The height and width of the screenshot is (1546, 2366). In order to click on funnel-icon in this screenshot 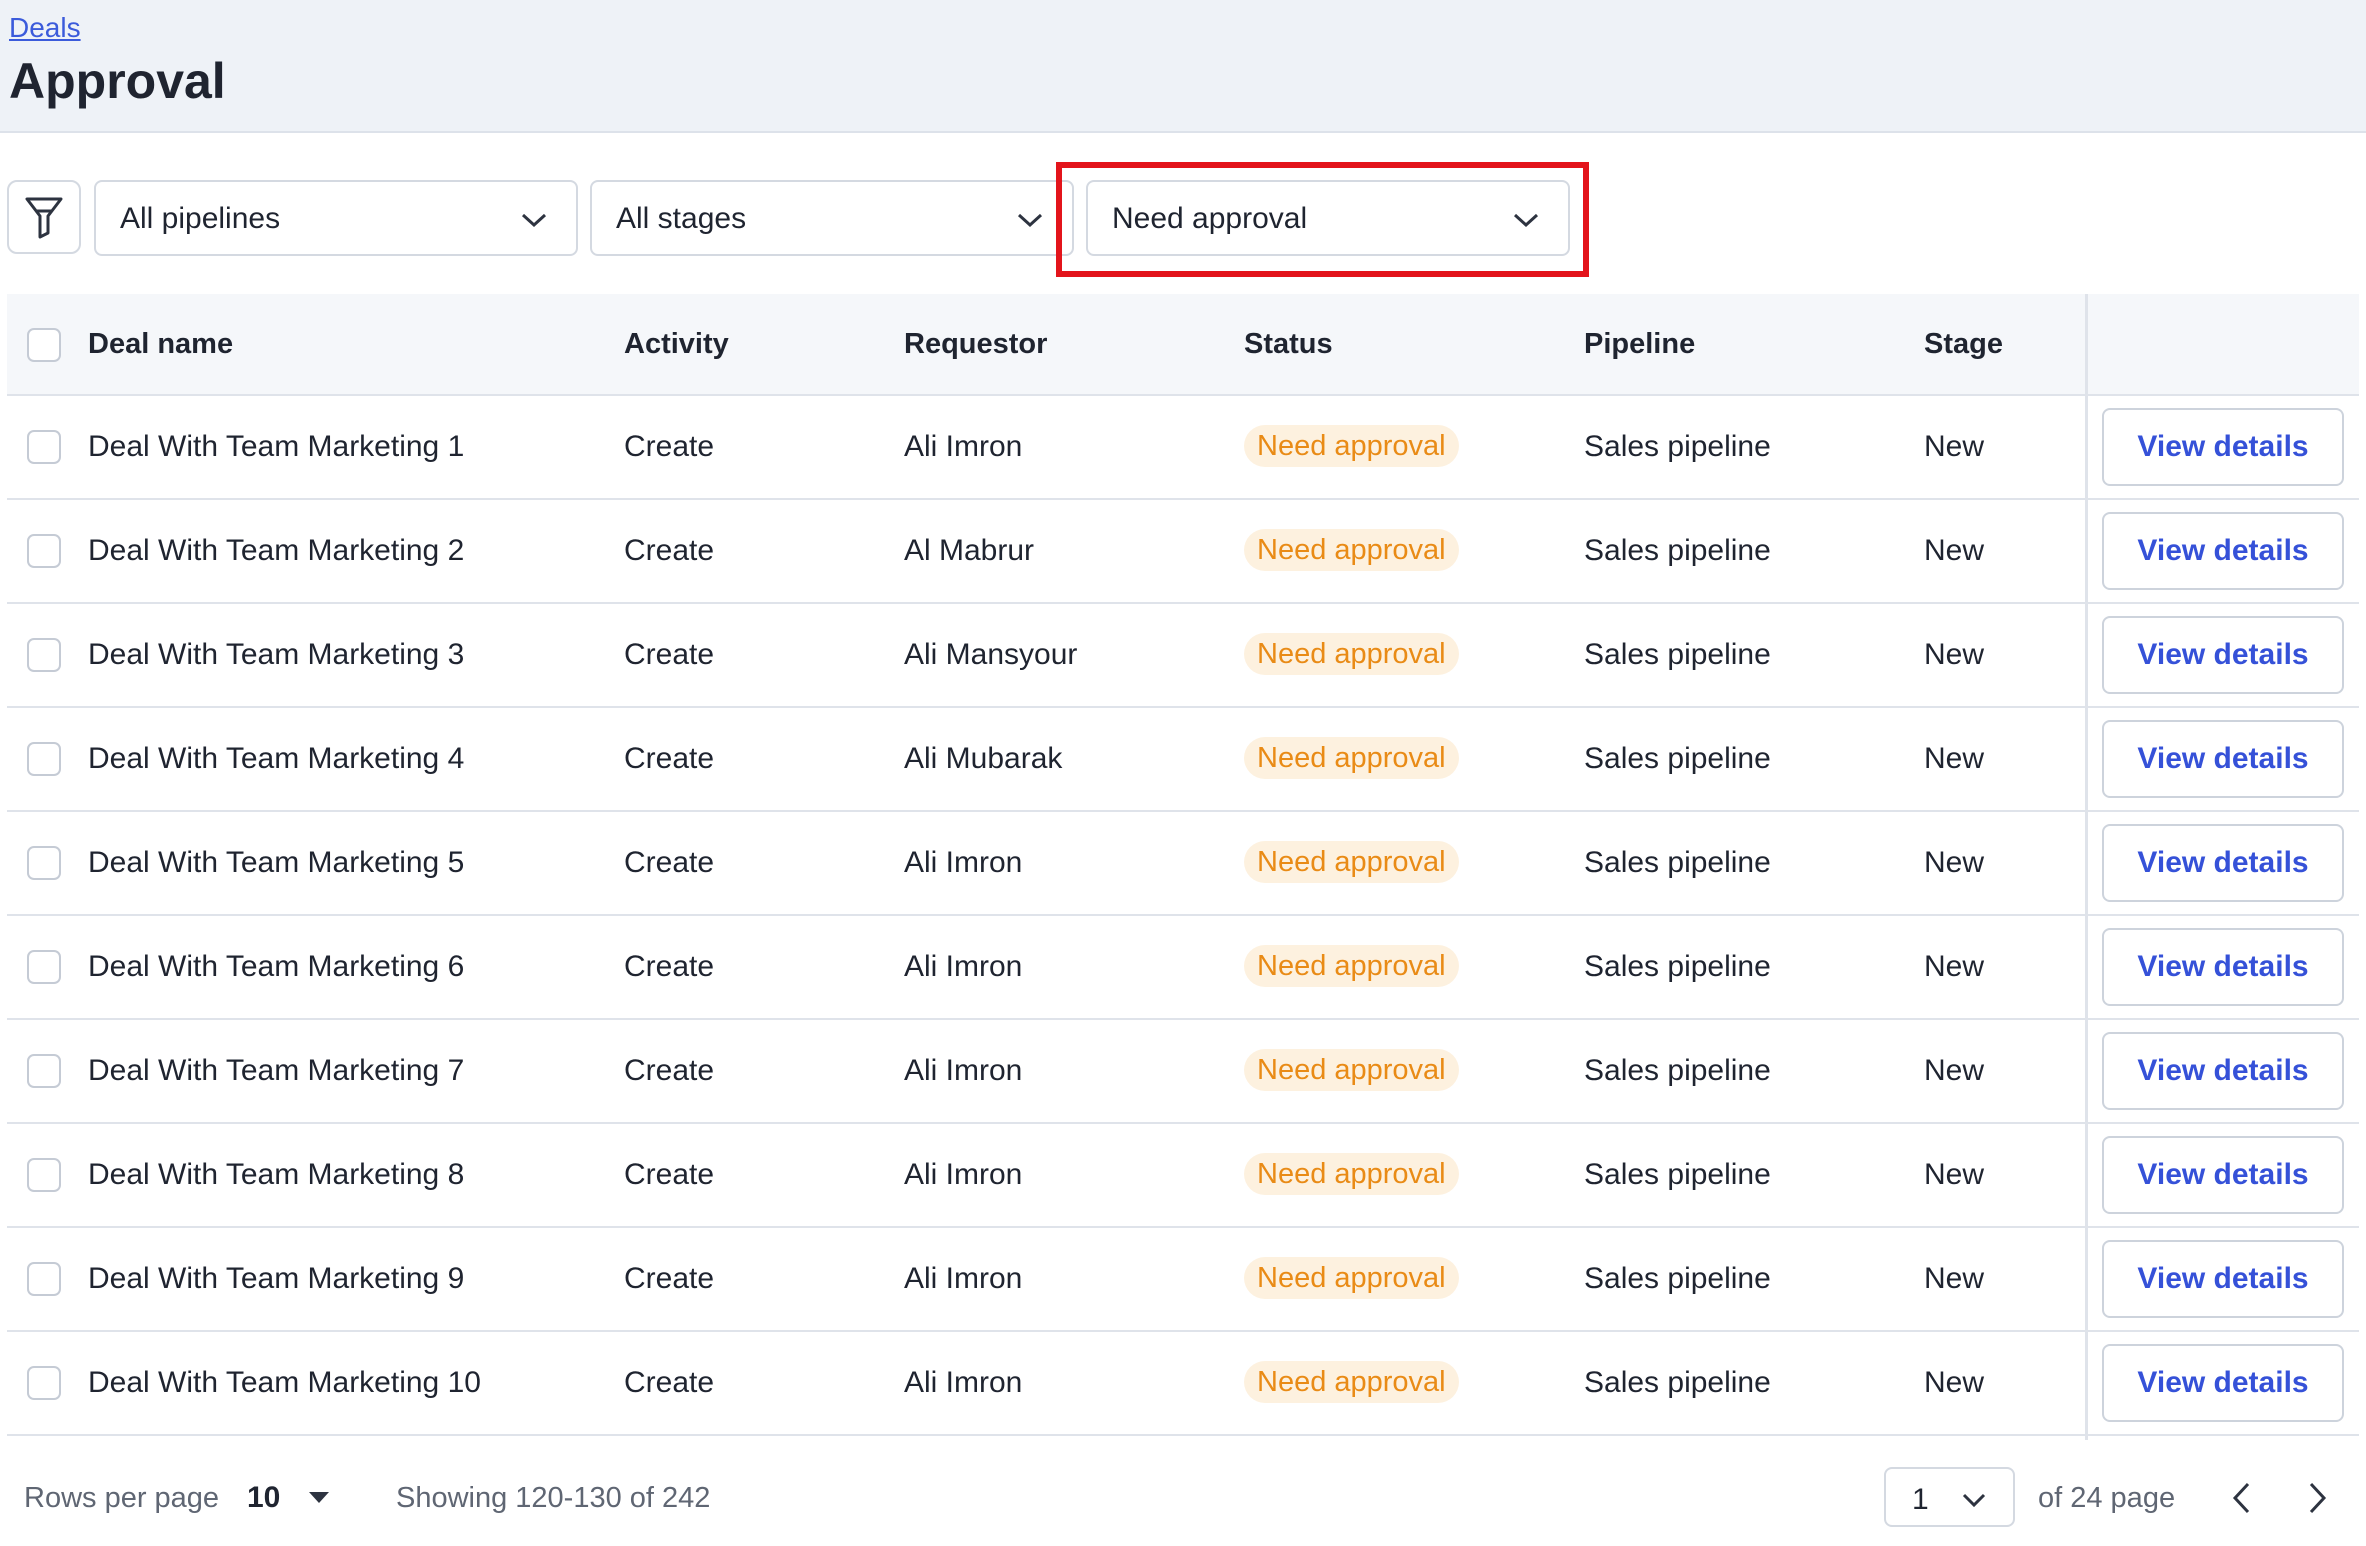, I will do `click(44, 218)`.